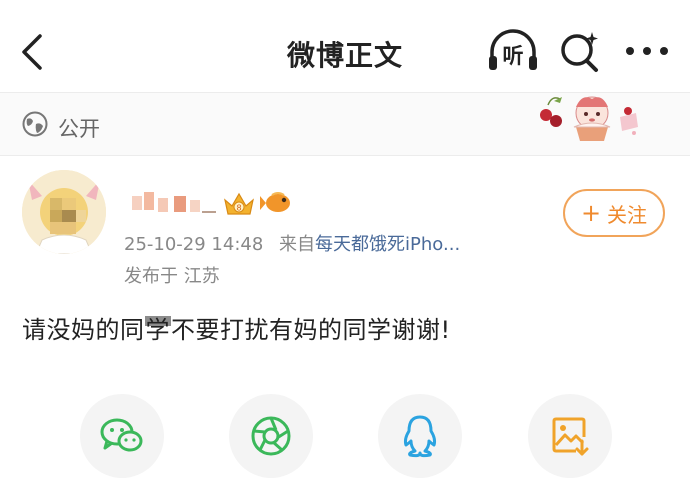 Image resolution: width=690 pixels, height=500 pixels. I want to click on follow-label: 关注, so click(627, 214).